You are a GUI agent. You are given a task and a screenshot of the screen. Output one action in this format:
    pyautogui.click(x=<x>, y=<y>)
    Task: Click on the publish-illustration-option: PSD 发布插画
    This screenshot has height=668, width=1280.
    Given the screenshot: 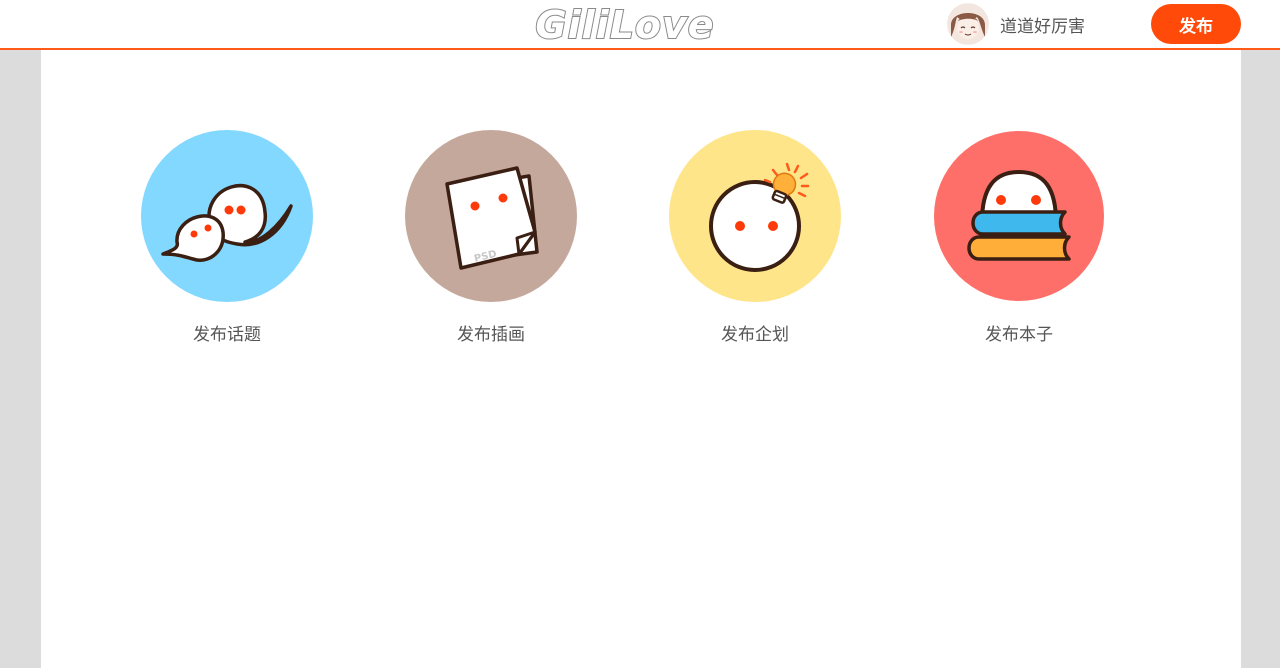 What is the action you would take?
    pyautogui.click(x=491, y=237)
    